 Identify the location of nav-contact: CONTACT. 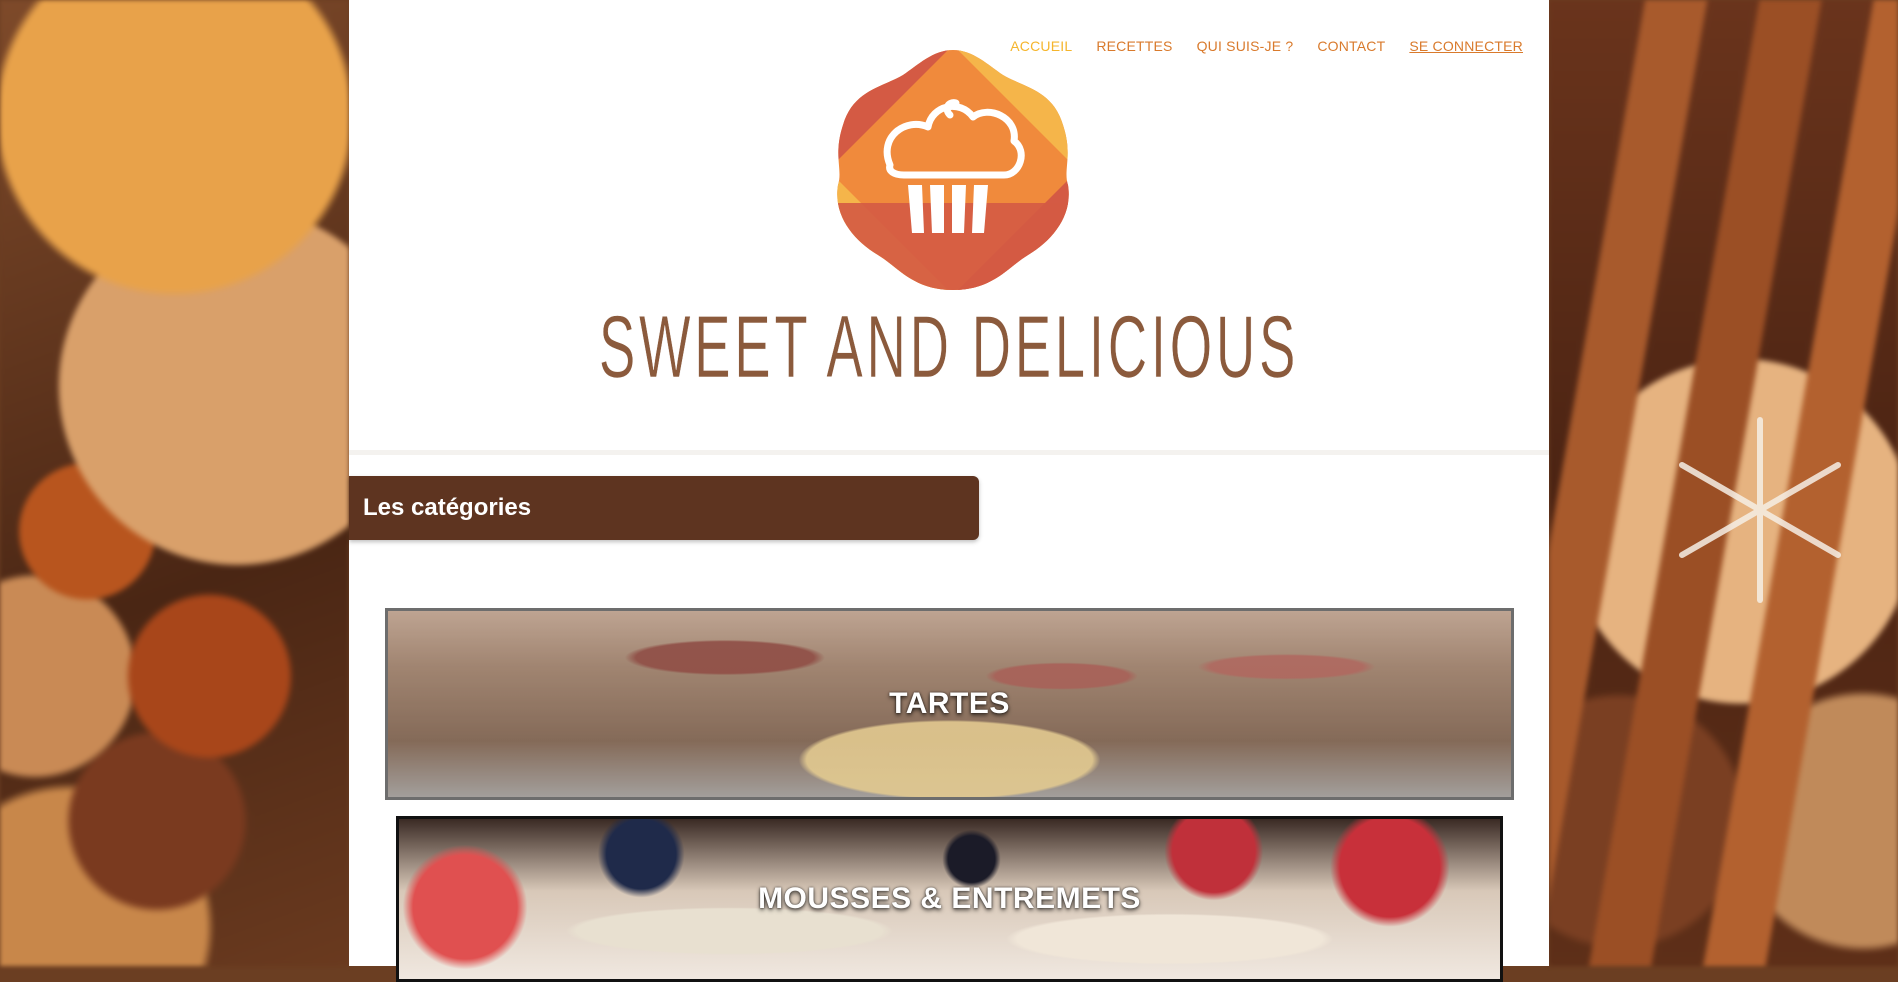
(1351, 46).